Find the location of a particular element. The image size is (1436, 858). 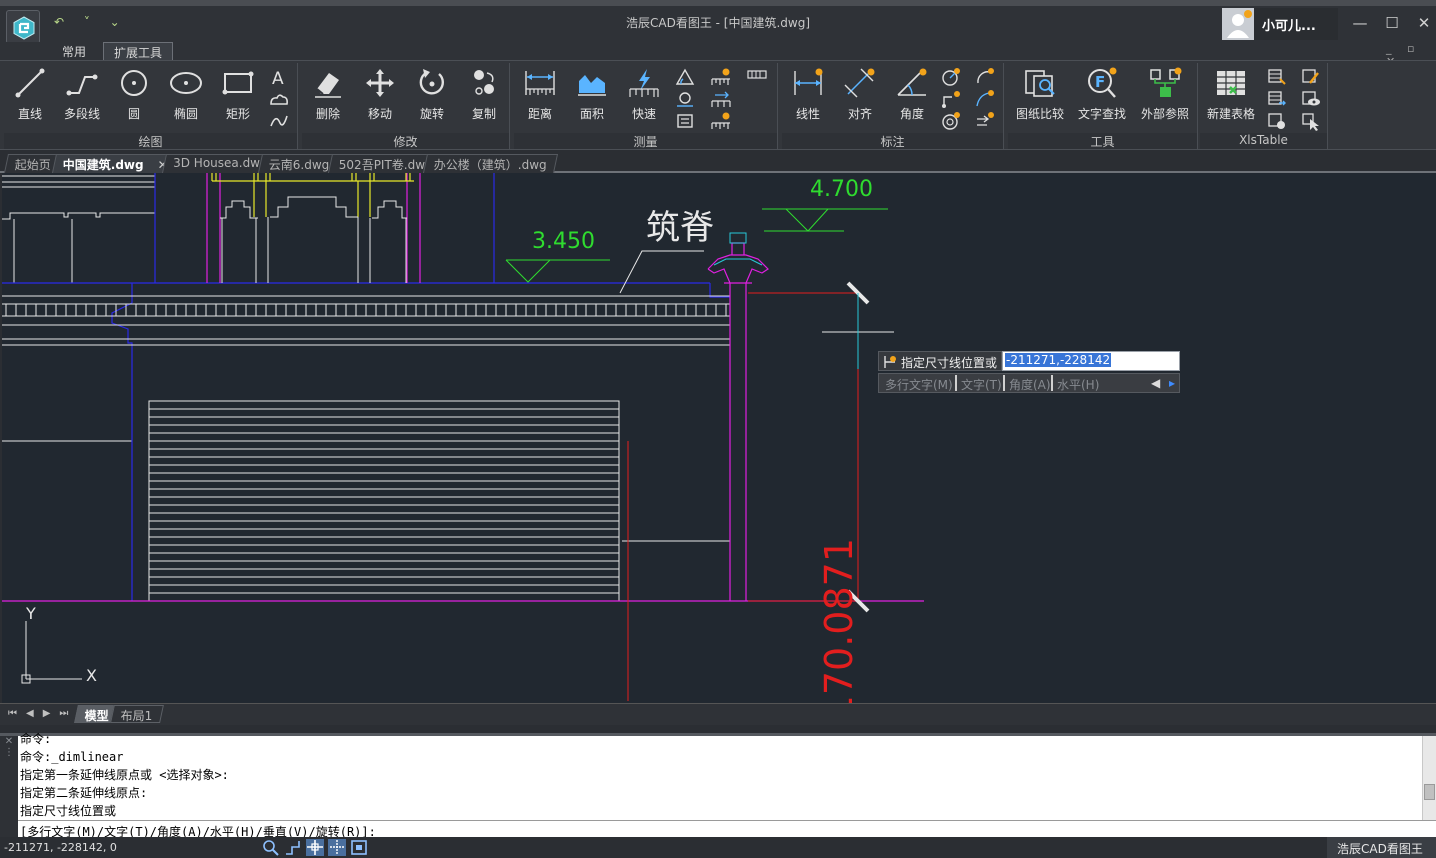

angle-measure-icon is located at coordinates (685, 77).